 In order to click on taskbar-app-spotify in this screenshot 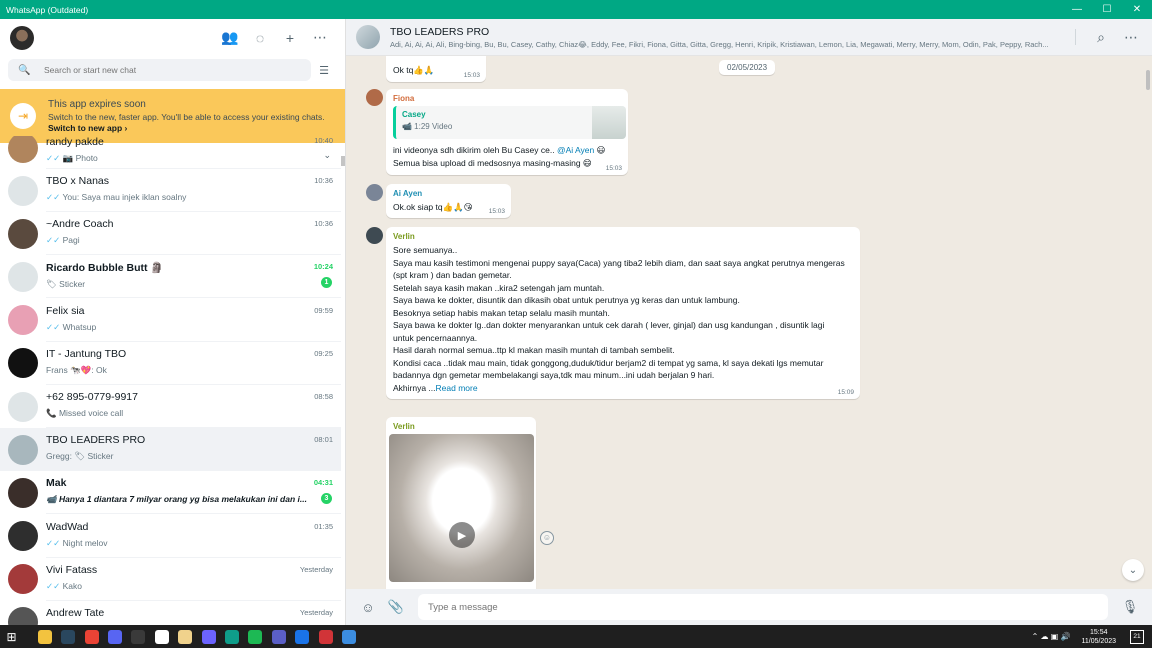, I will do `click(255, 636)`.